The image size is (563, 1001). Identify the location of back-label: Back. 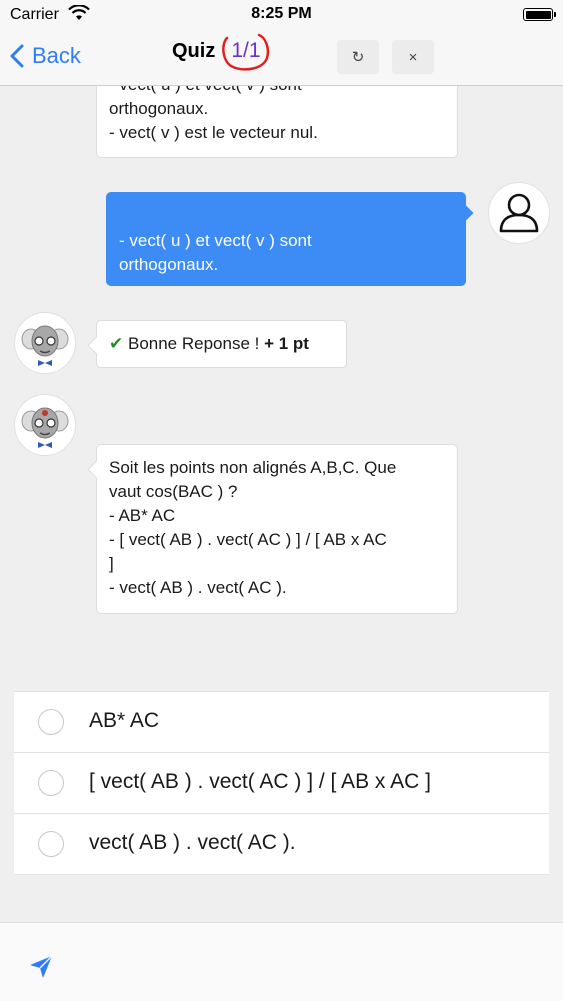
(56, 55).